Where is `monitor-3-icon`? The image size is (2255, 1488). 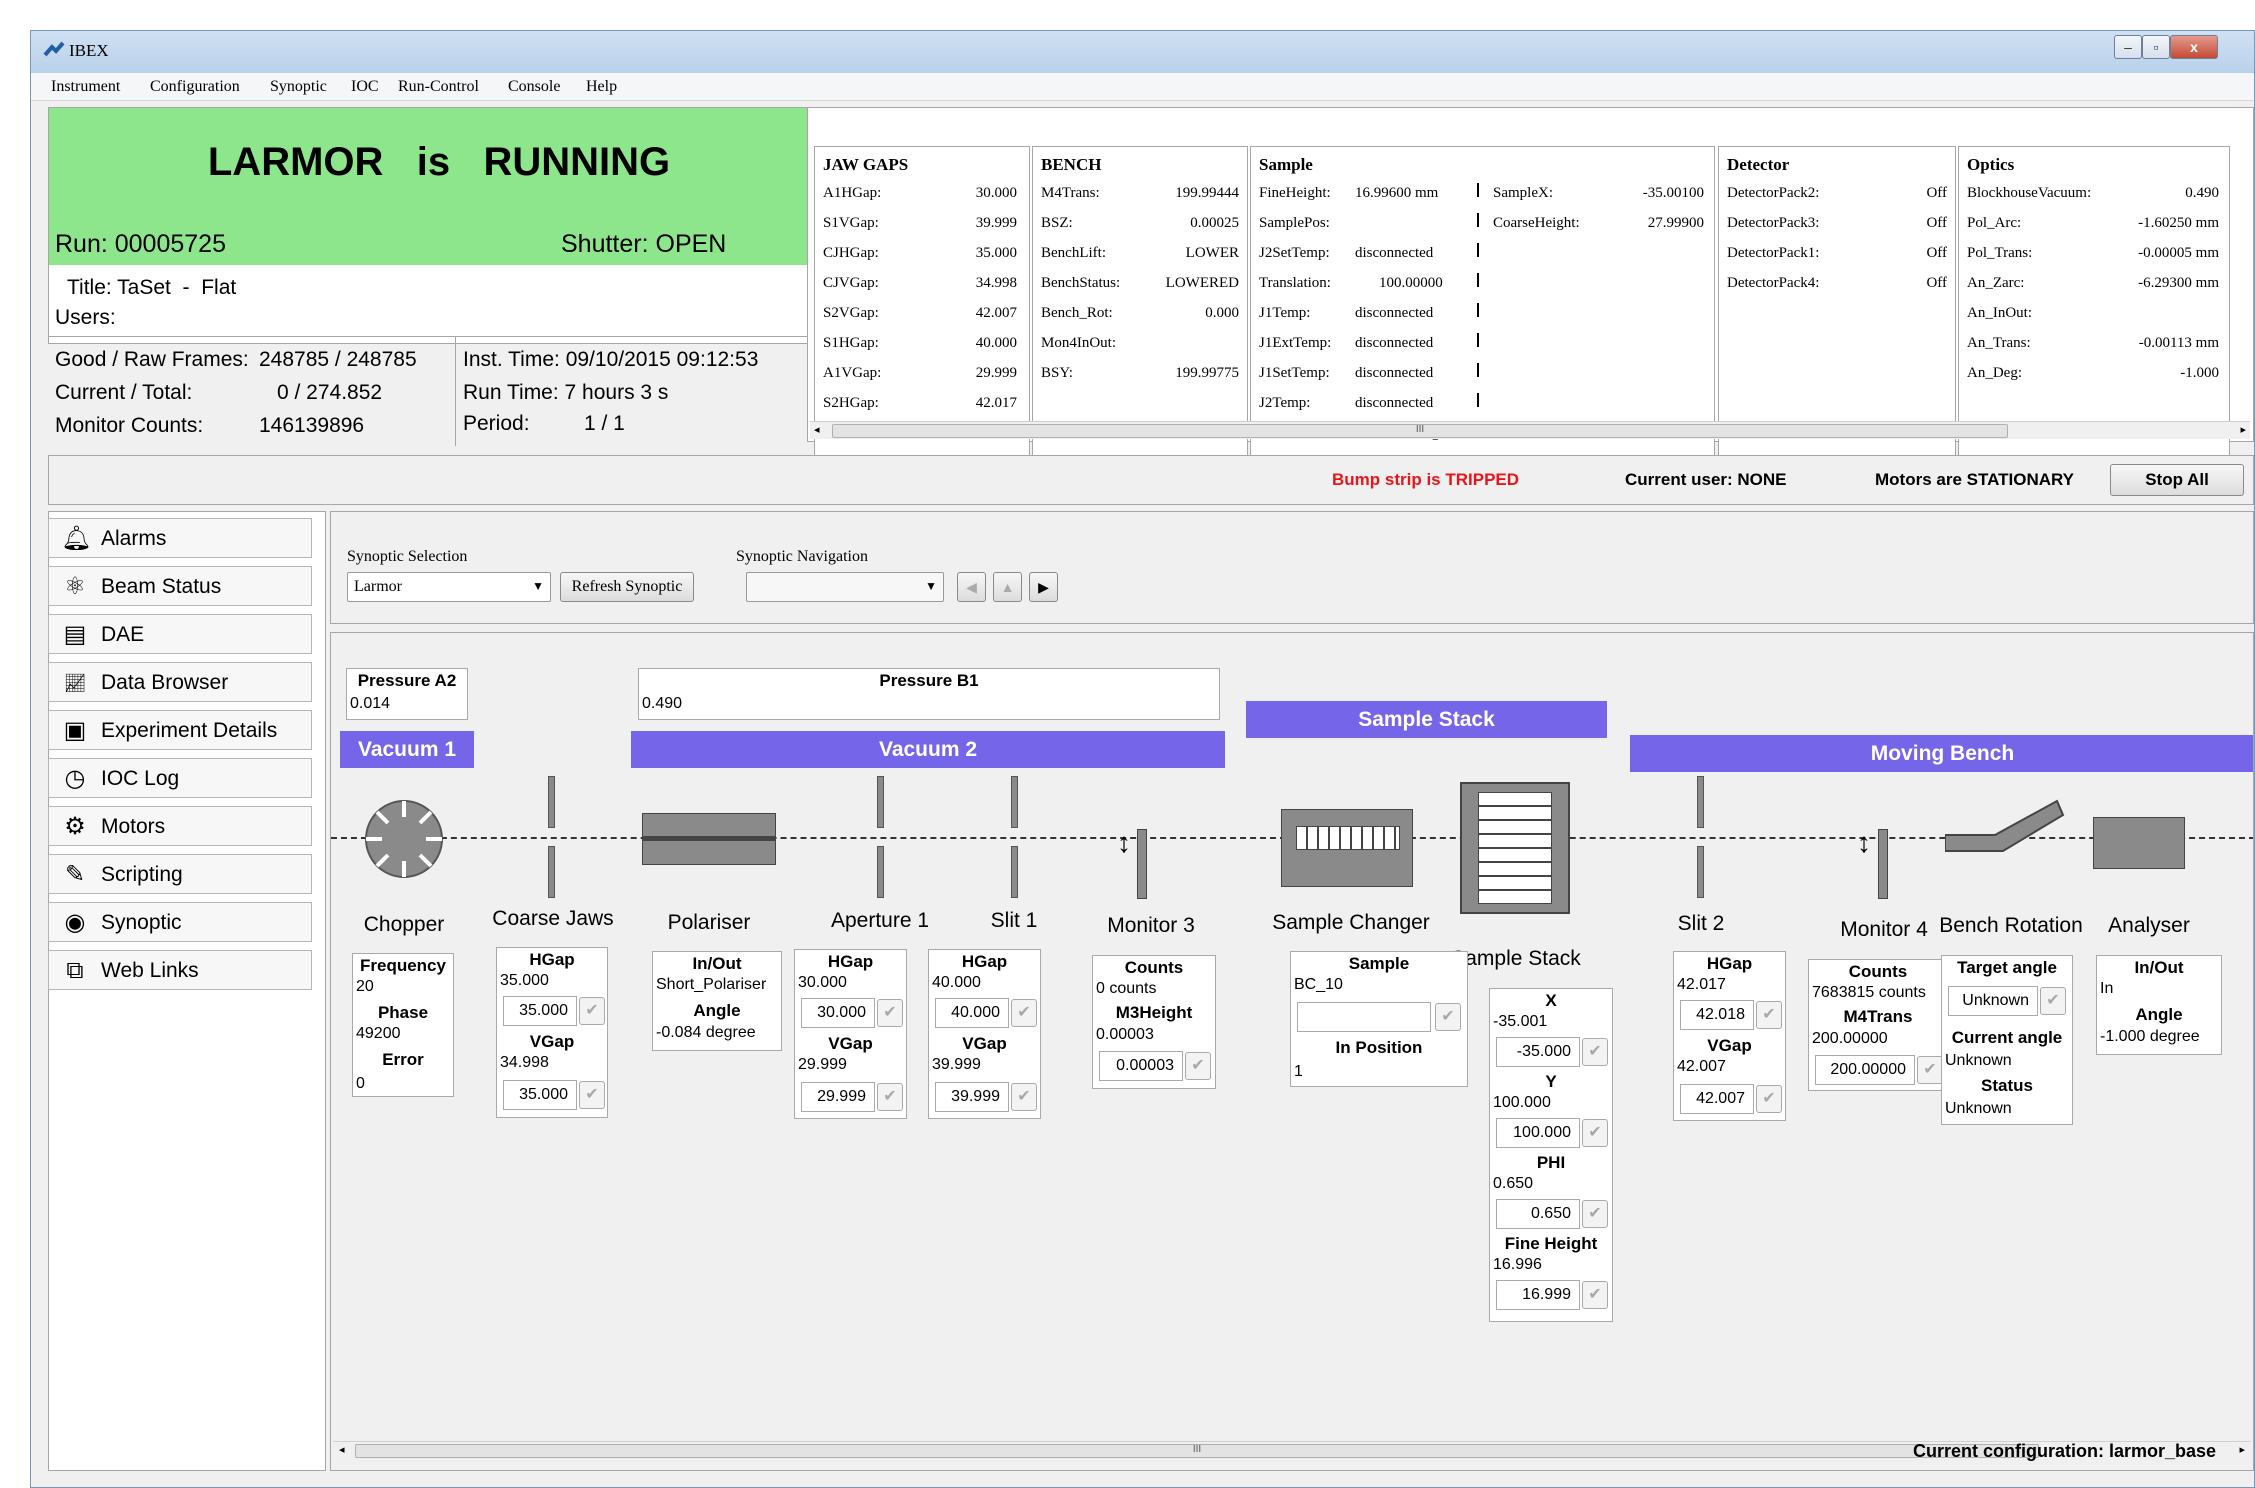 monitor-3-icon is located at coordinates (1142, 864).